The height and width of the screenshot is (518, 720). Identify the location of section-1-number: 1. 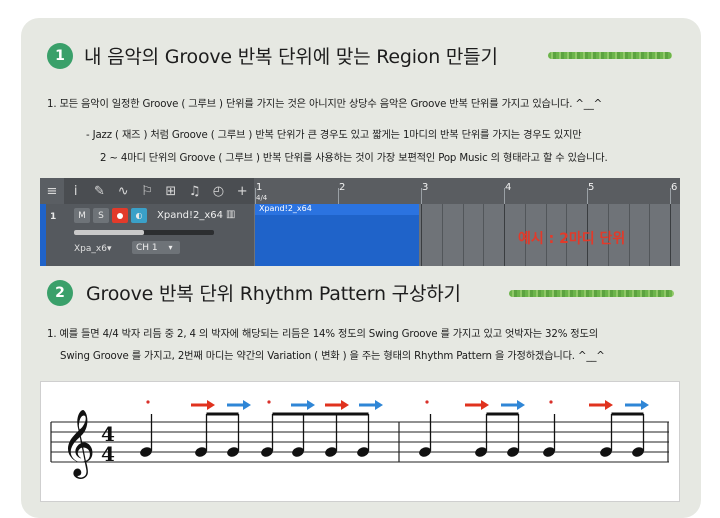
(60, 56).